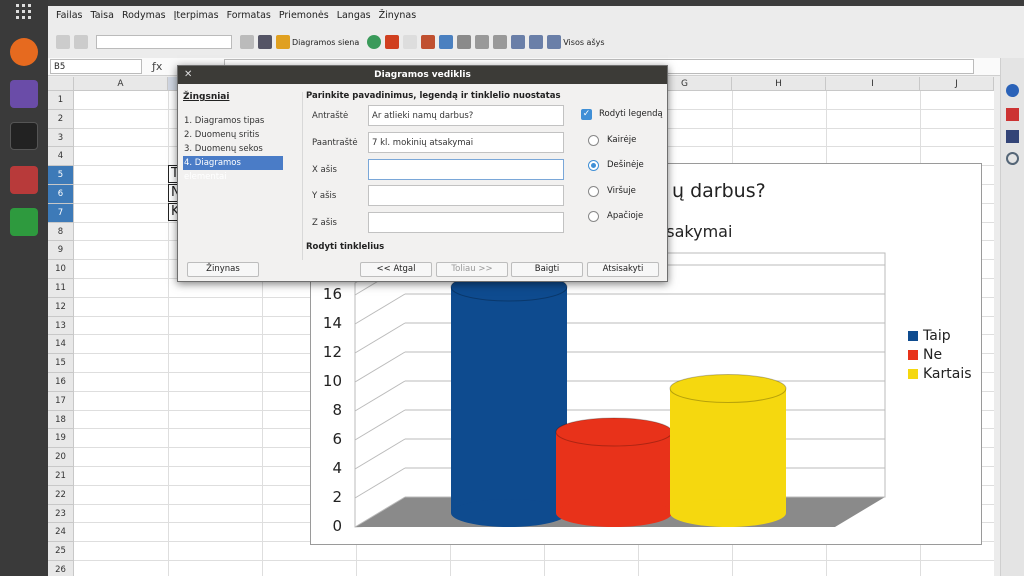 This screenshot has width=1024, height=576. I want to click on legend-top-label: Viršuje, so click(621, 191).